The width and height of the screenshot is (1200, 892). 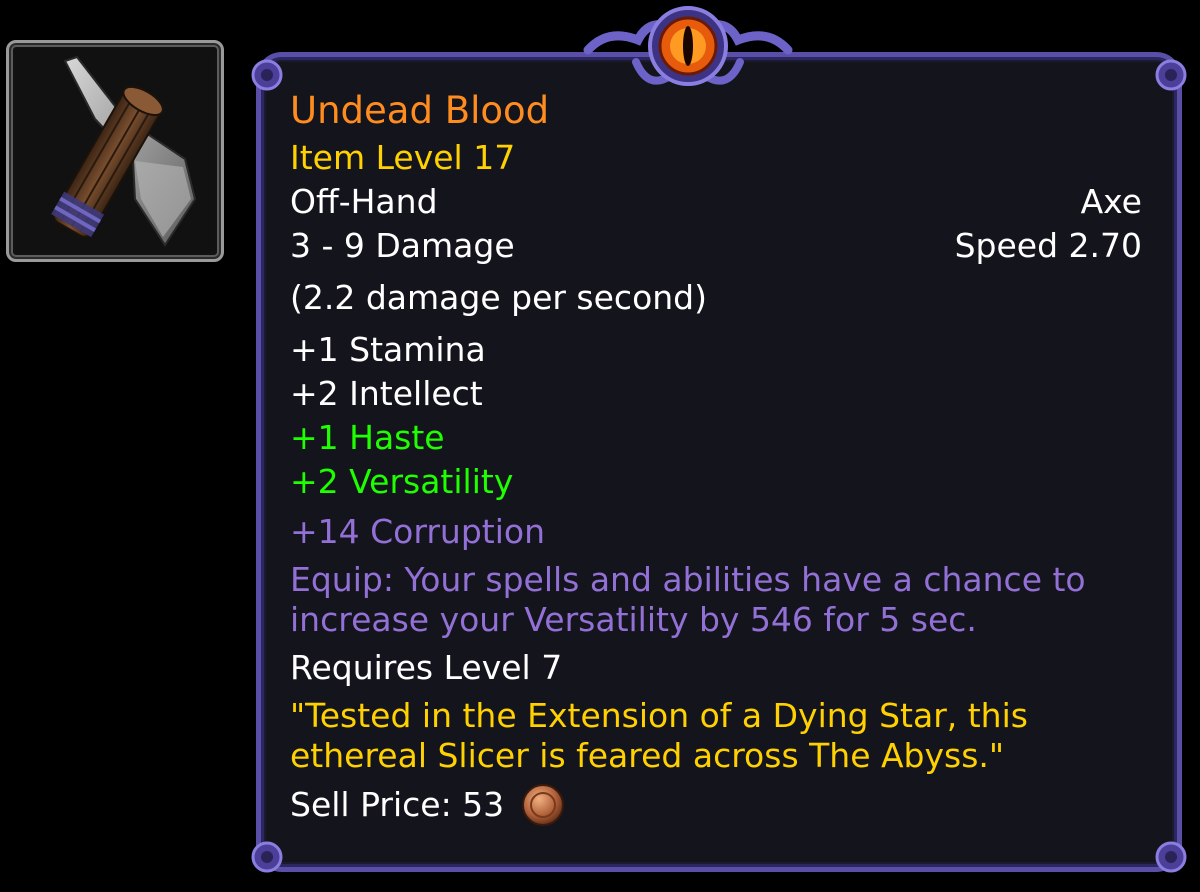 What do you see at coordinates (417, 531) in the screenshot?
I see `corruption-line: +14 Corruption` at bounding box center [417, 531].